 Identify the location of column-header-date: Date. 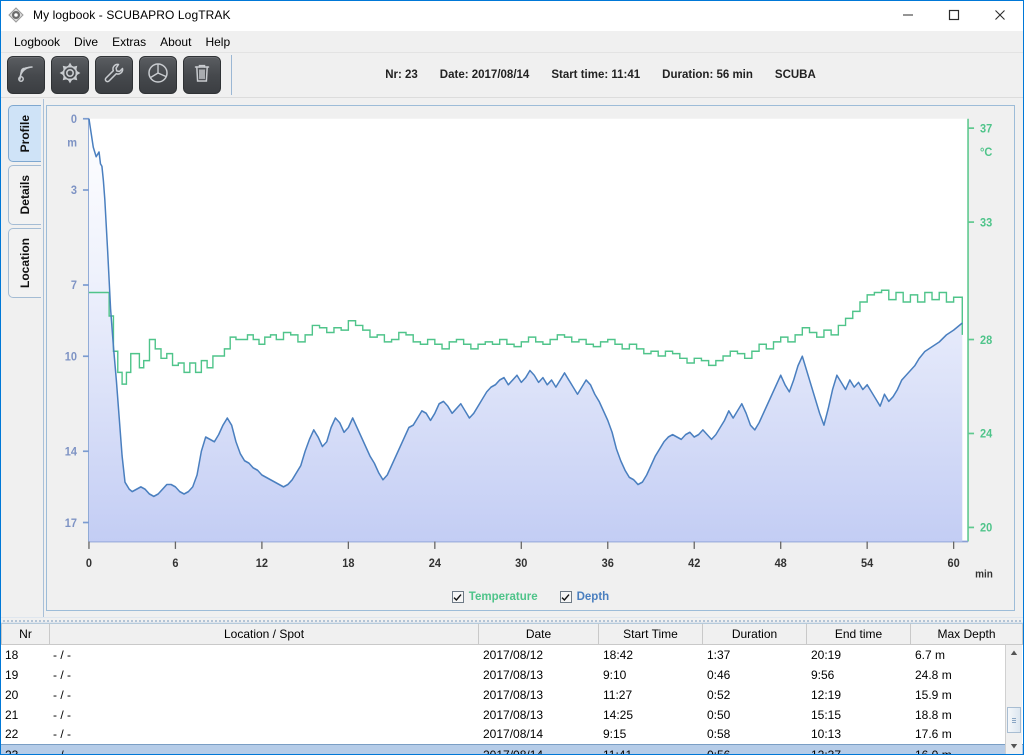
(538, 634).